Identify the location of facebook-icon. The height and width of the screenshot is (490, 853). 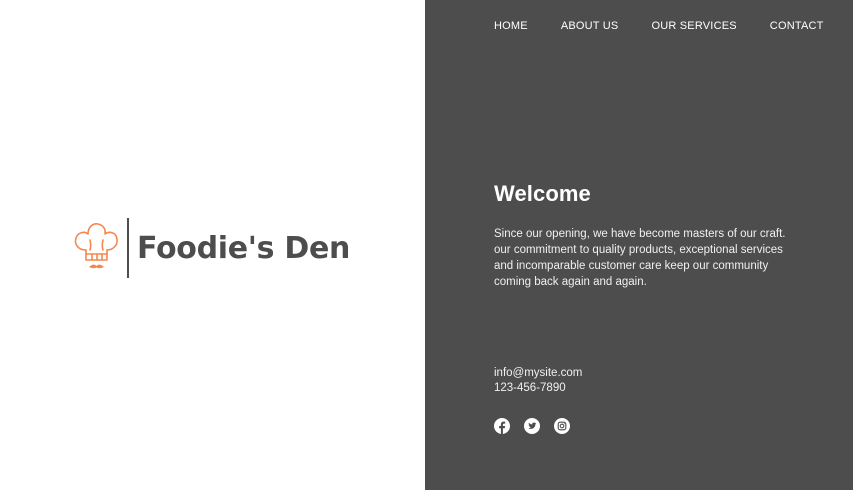
(502, 426).